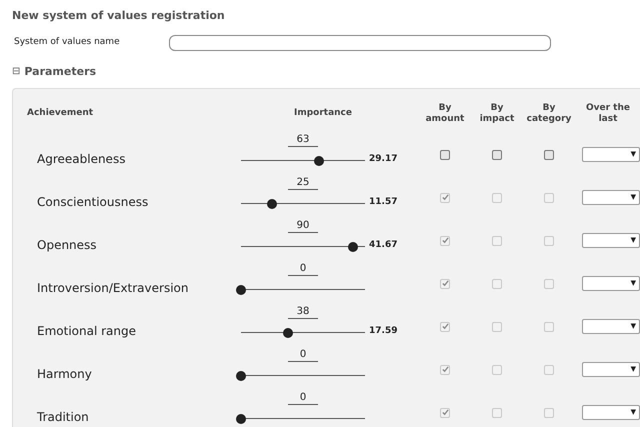  What do you see at coordinates (383, 245) in the screenshot?
I see `weight-value: 41.67` at bounding box center [383, 245].